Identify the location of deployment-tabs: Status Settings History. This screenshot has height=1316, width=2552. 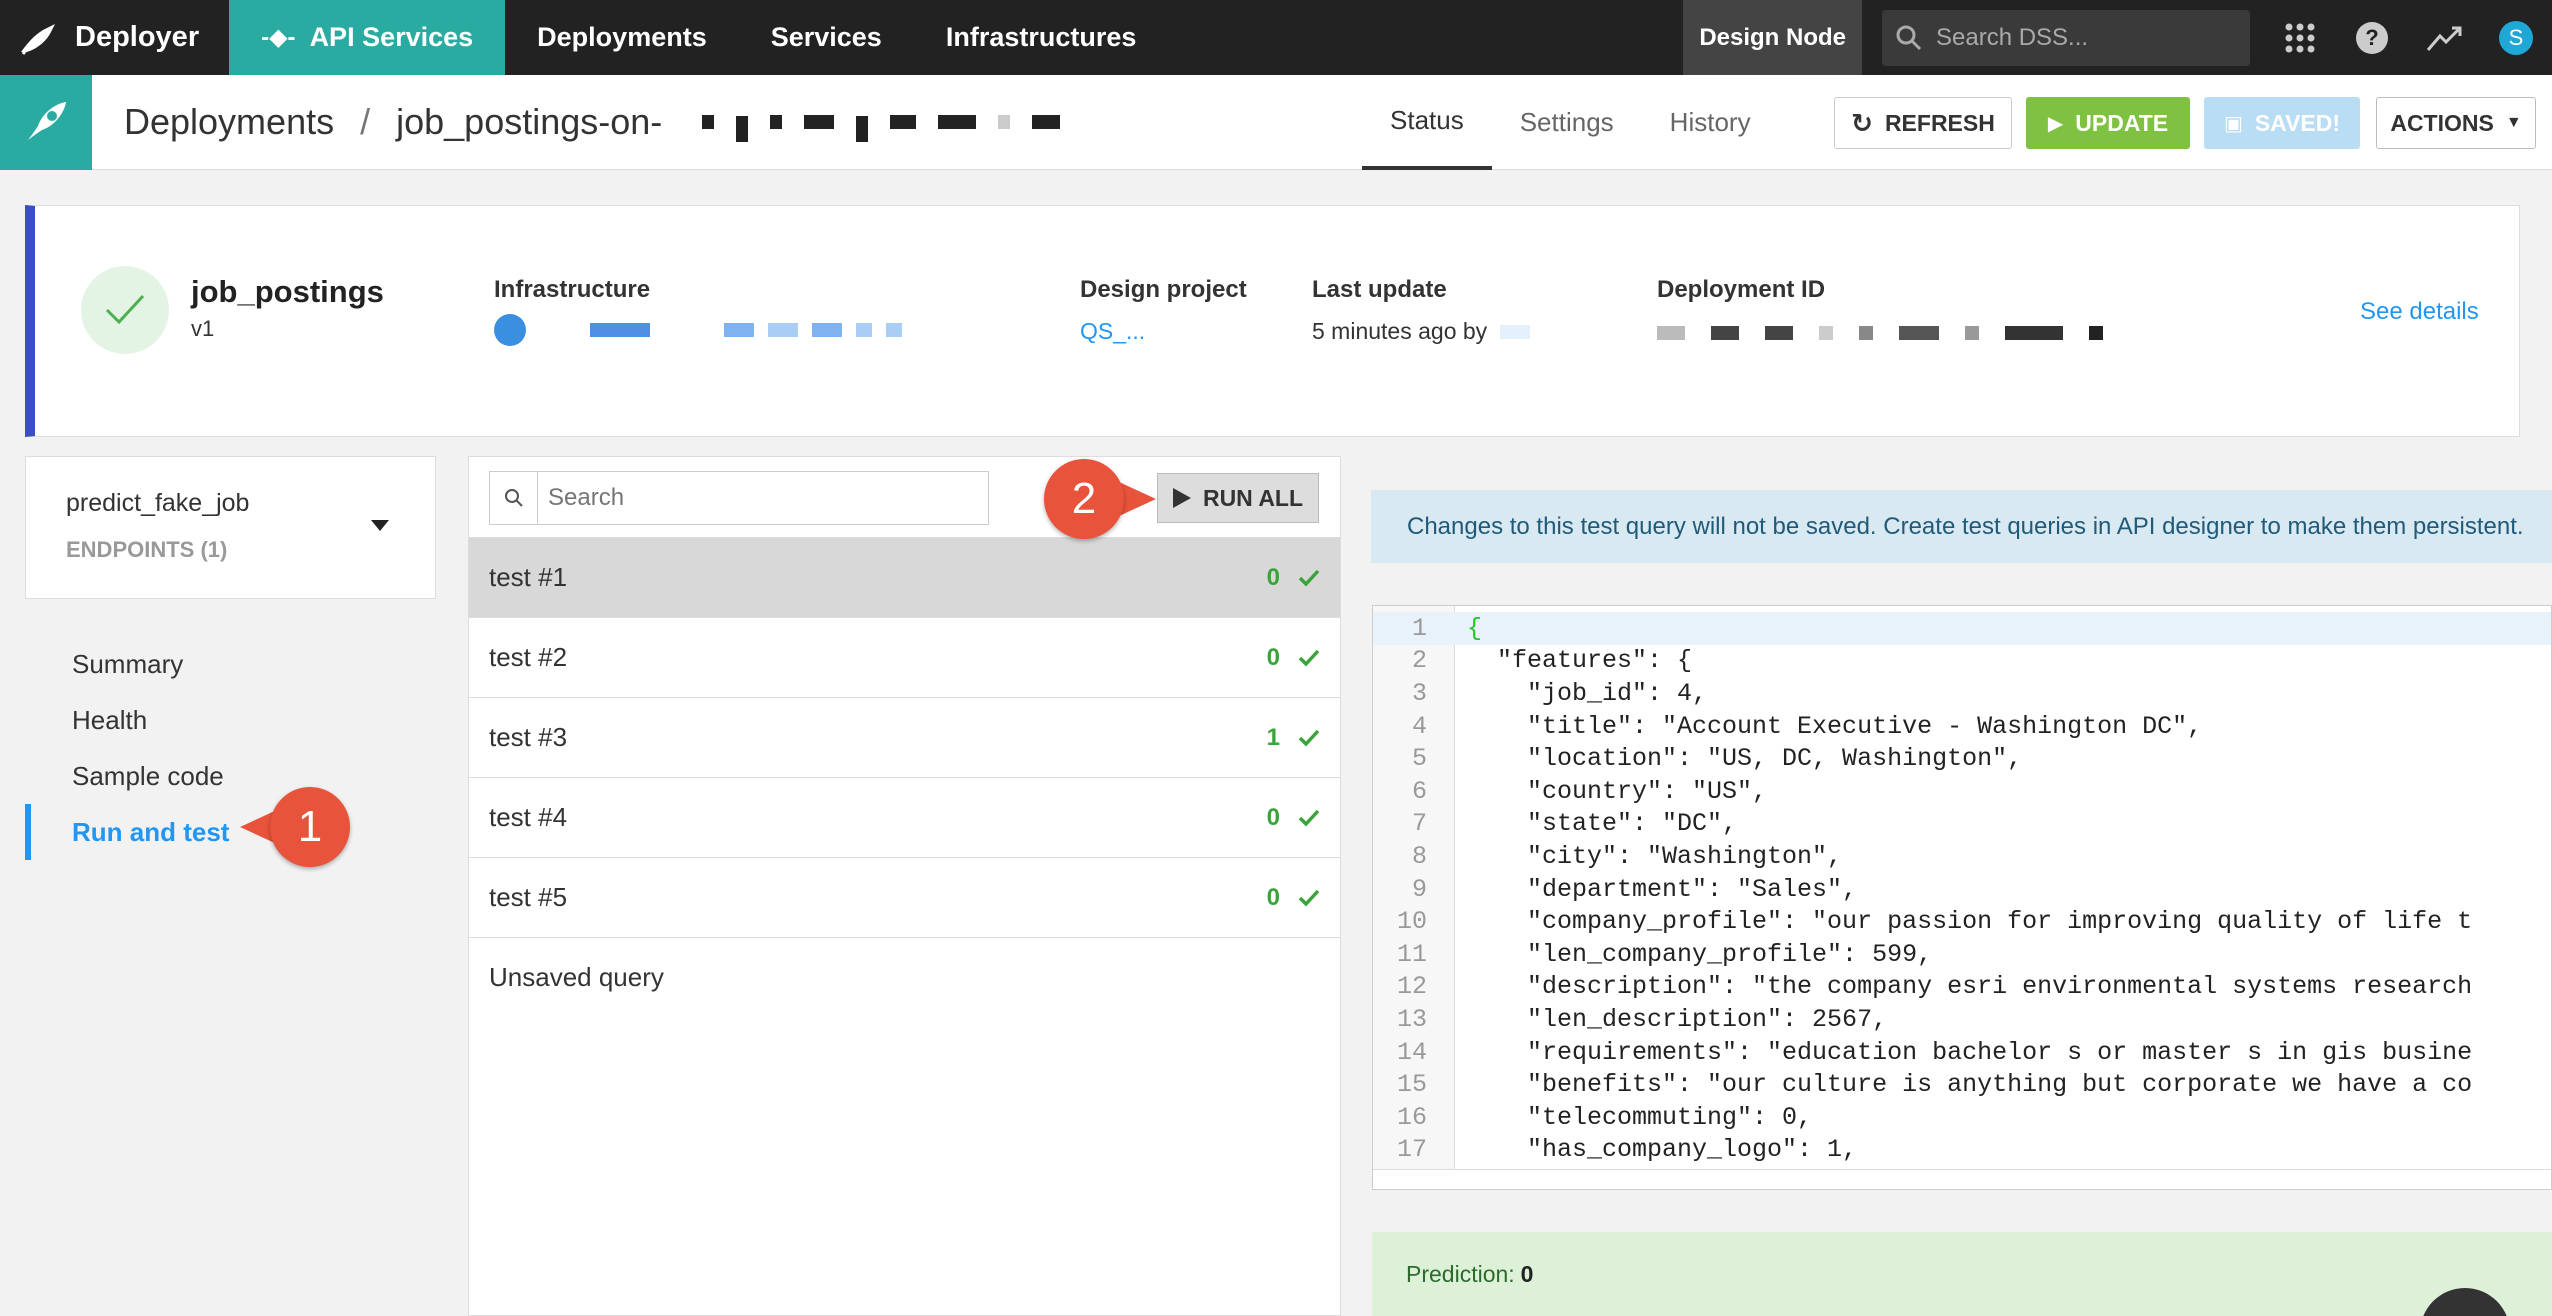
(1570, 122).